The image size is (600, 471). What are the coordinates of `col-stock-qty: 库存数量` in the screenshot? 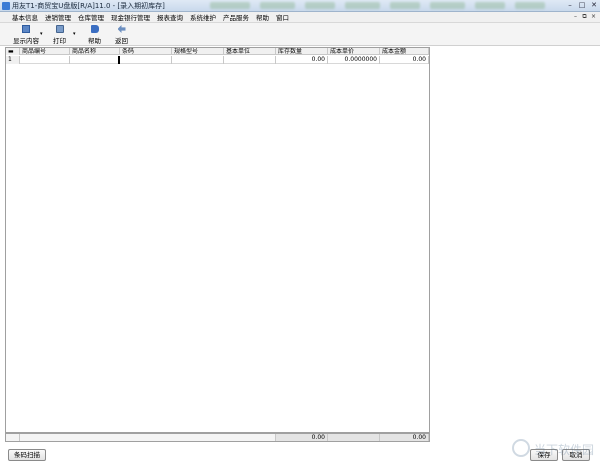 It's located at (302, 51).